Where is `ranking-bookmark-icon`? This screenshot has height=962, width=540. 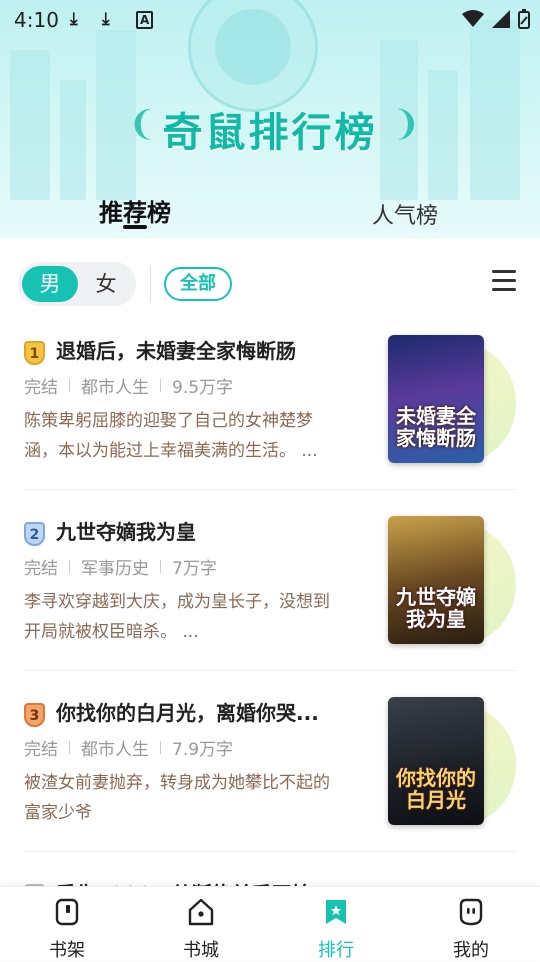 ranking-bookmark-icon is located at coordinates (336, 912).